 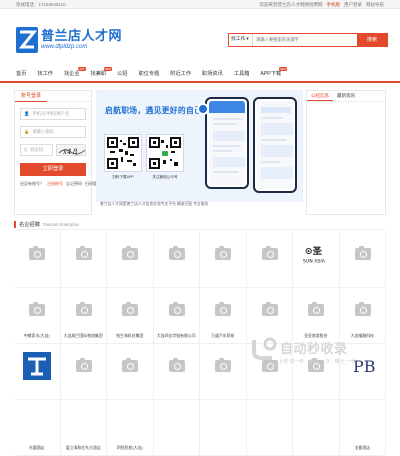 I want to click on svg-text: 8, so click(x=75, y=152).